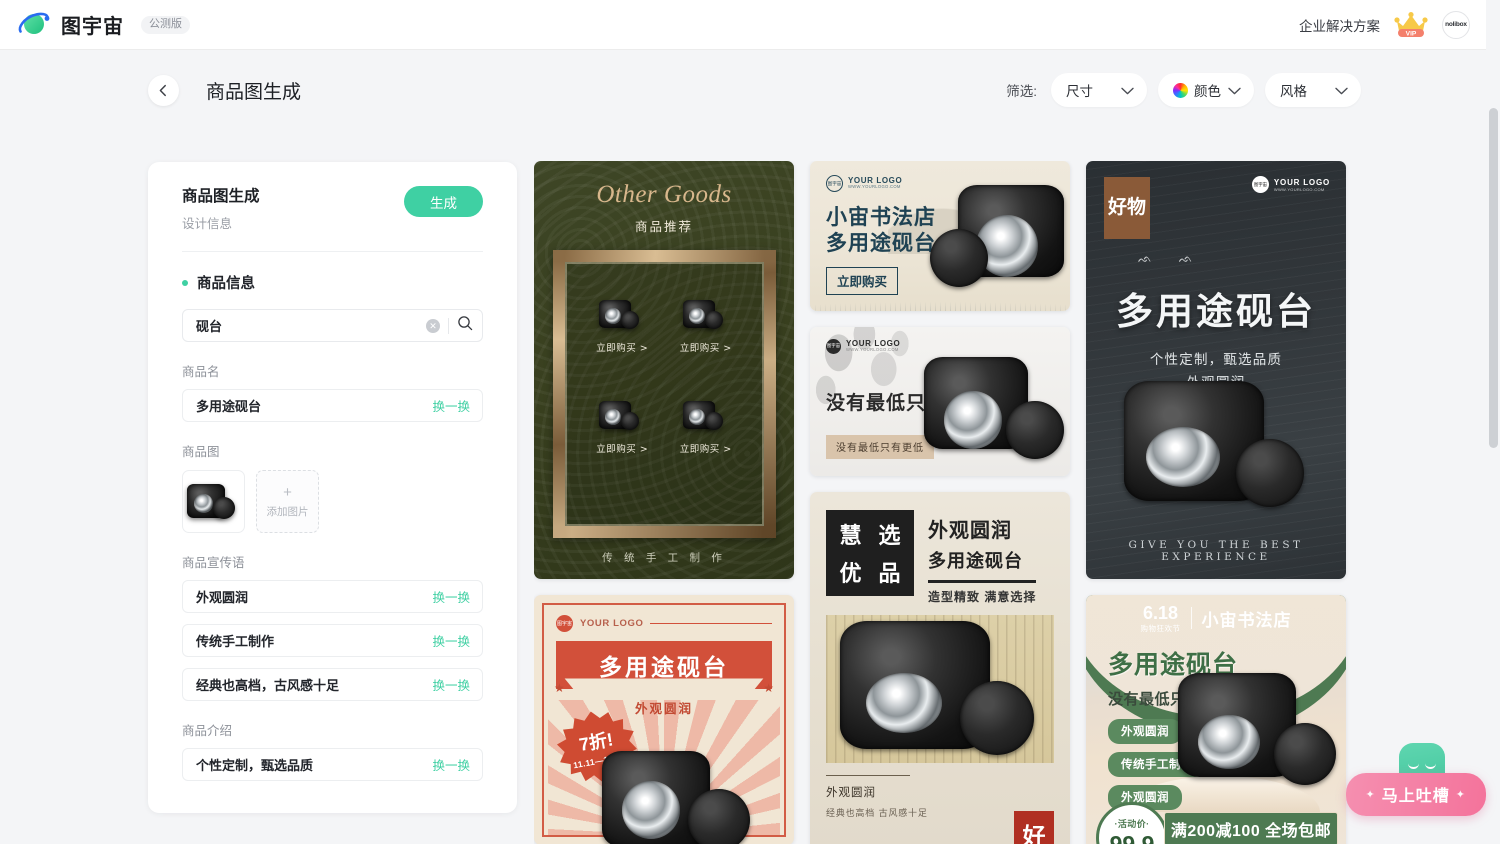  I want to click on section-bullet-icon, so click(185, 282).